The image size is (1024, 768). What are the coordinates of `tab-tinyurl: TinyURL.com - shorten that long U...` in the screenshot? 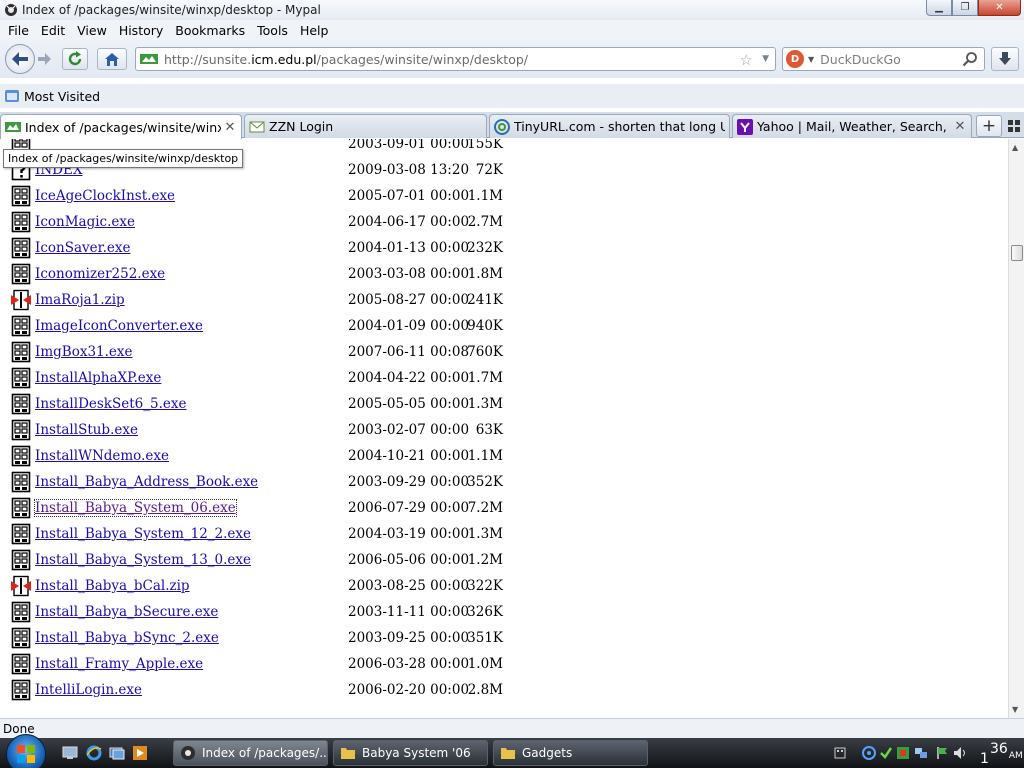 It's located at (609, 126).